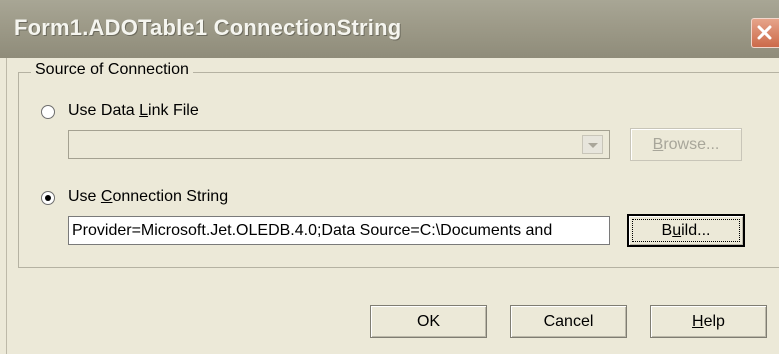 This screenshot has width=779, height=354. I want to click on focus-rectangle, so click(686, 230).